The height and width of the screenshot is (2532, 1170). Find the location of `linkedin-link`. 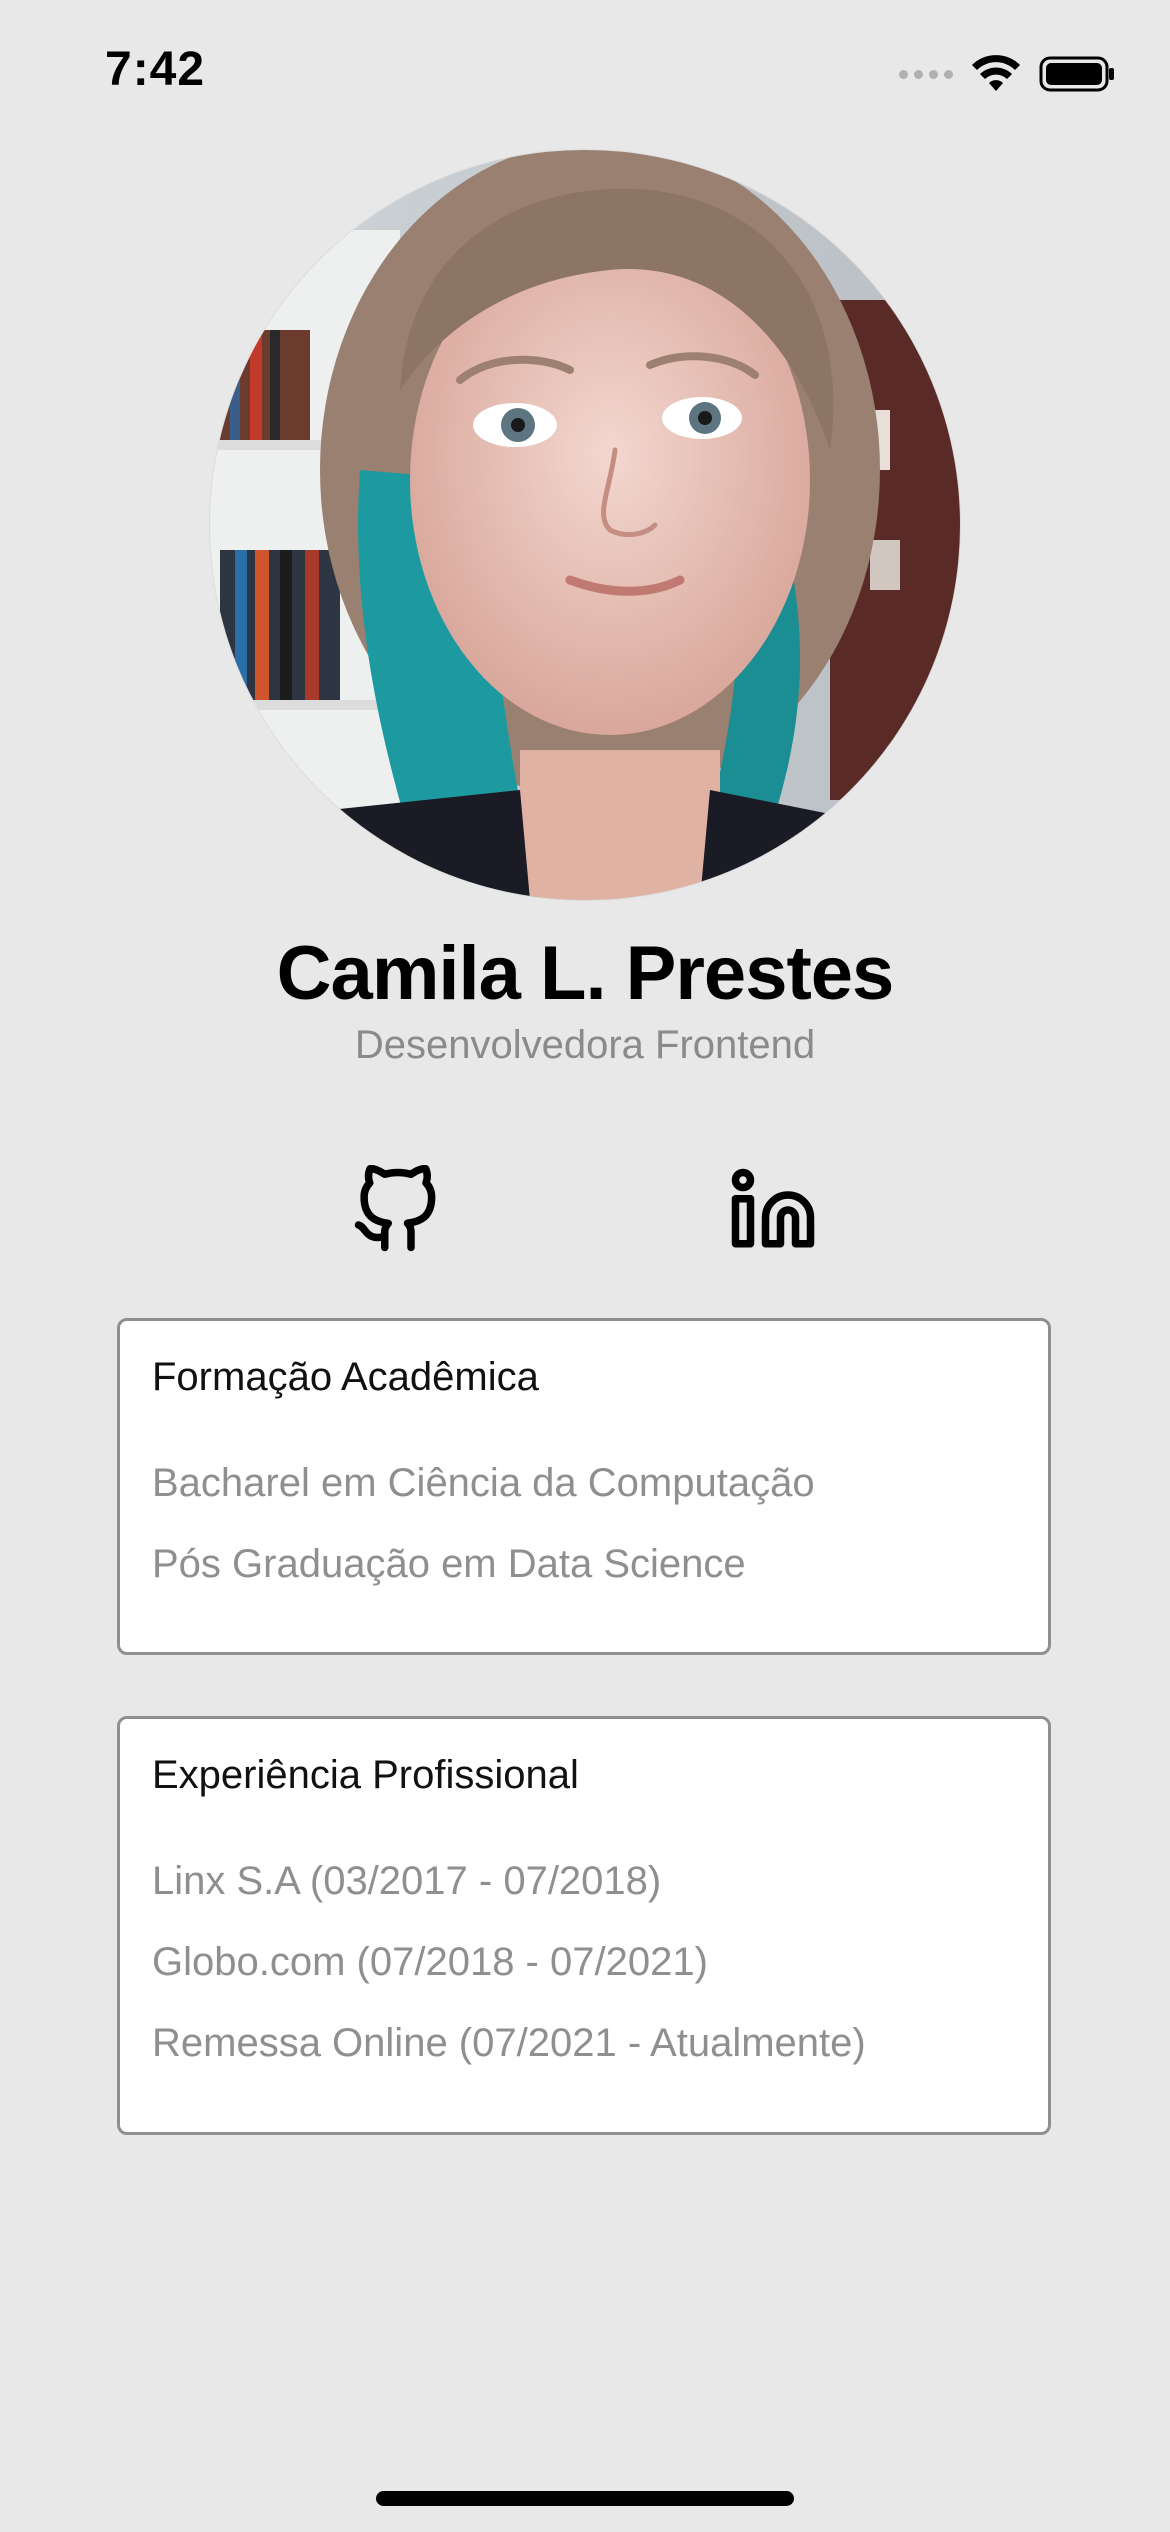

linkedin-link is located at coordinates (773, 1210).